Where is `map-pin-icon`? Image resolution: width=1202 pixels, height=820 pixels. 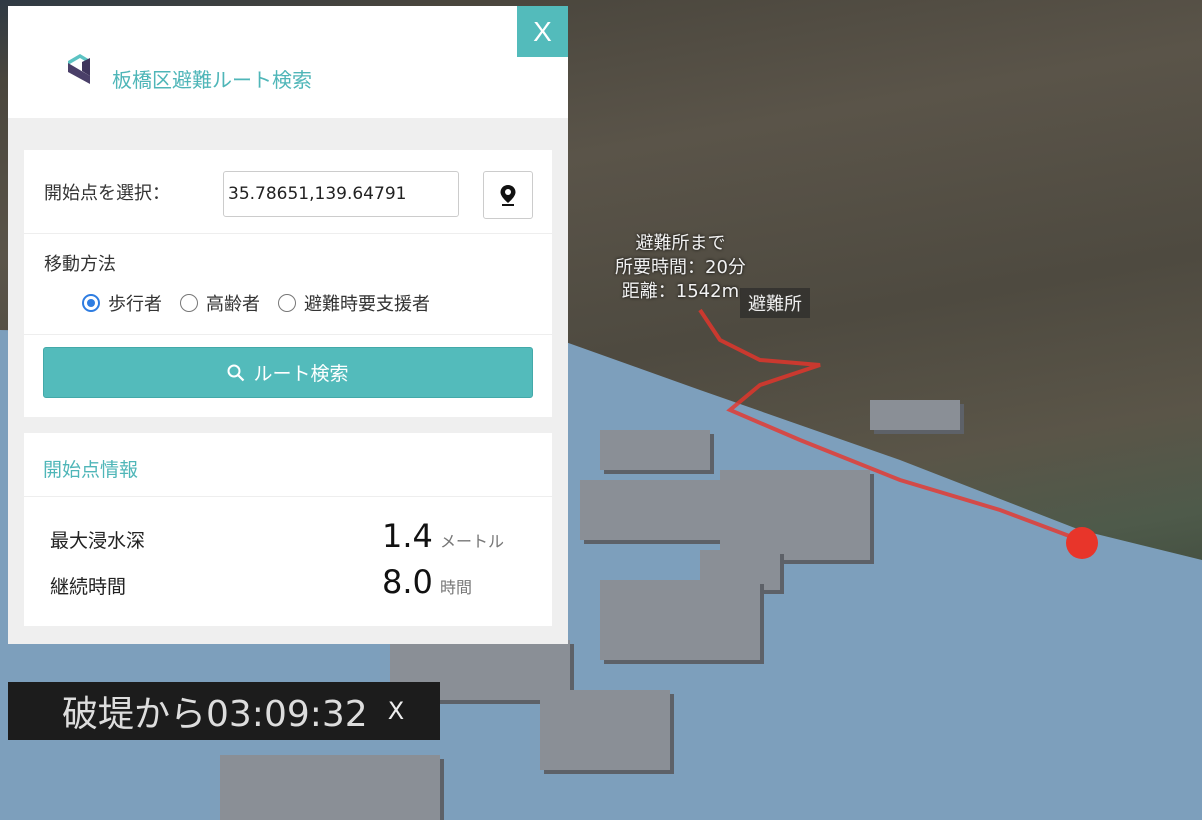 map-pin-icon is located at coordinates (508, 195).